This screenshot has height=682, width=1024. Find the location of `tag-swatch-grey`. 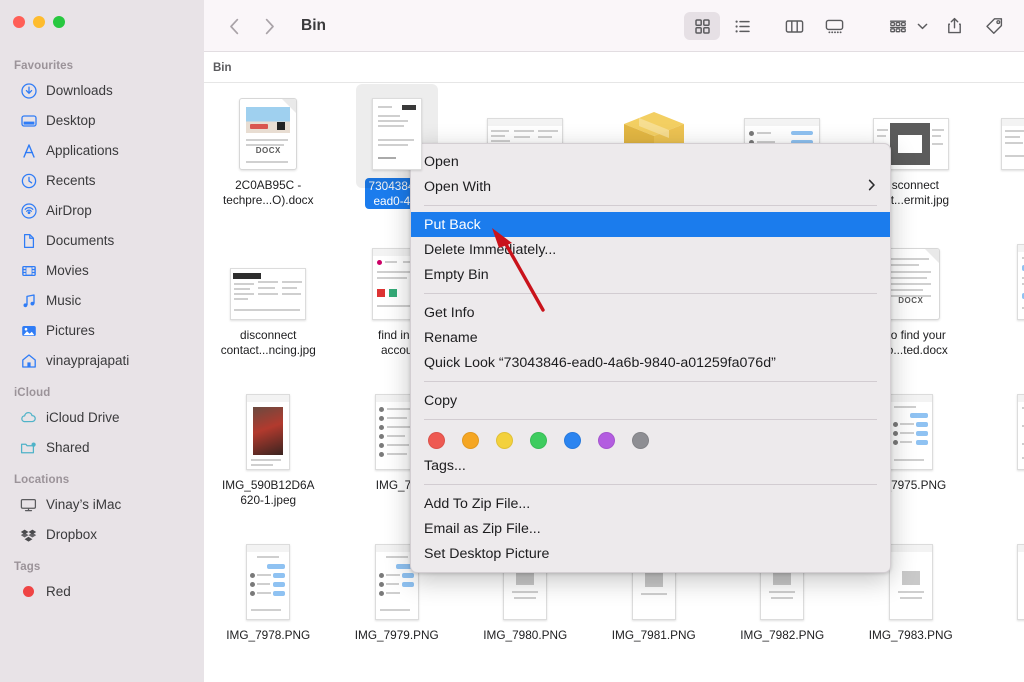

tag-swatch-grey is located at coordinates (640, 440).